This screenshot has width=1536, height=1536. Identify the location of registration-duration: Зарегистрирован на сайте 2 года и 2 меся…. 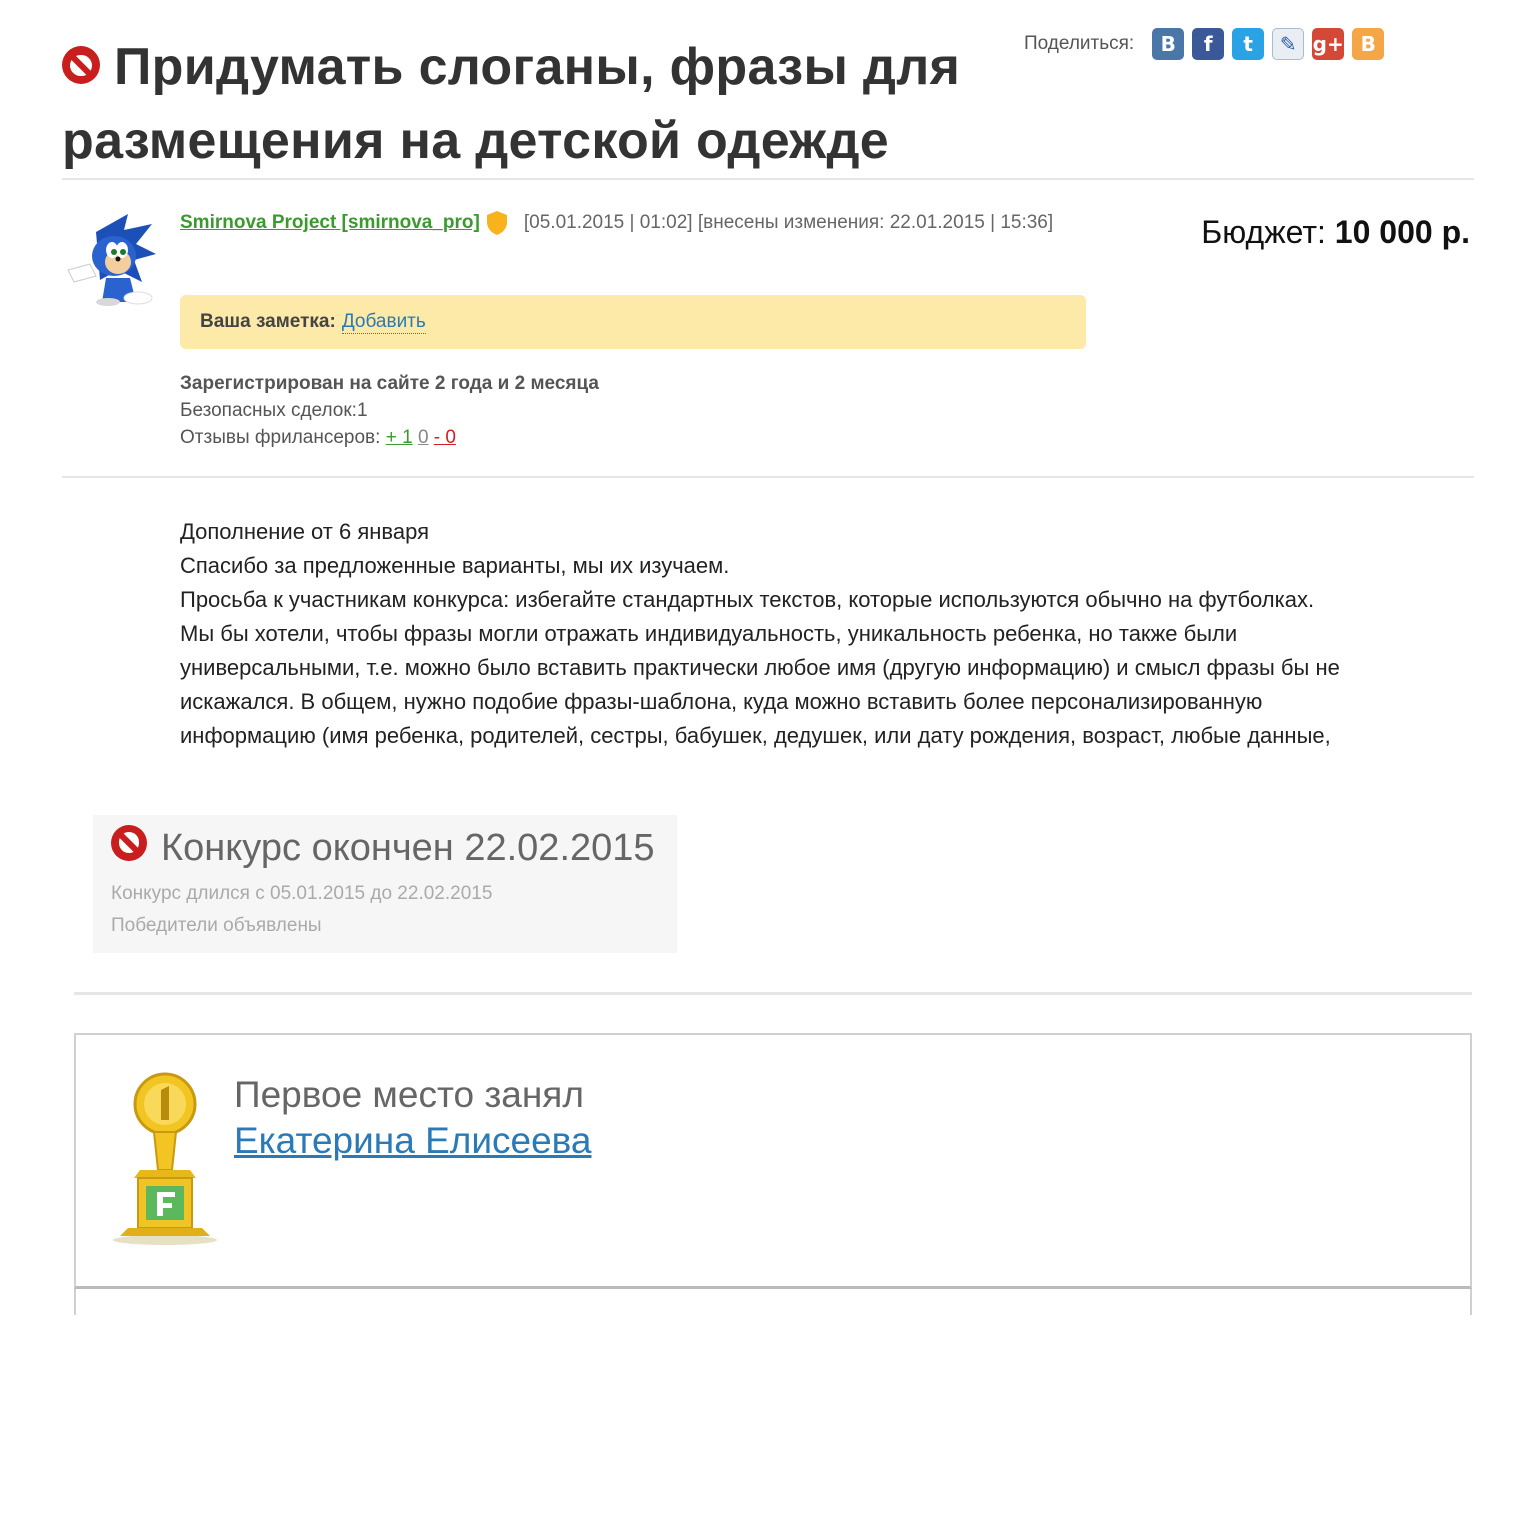
(389, 383).